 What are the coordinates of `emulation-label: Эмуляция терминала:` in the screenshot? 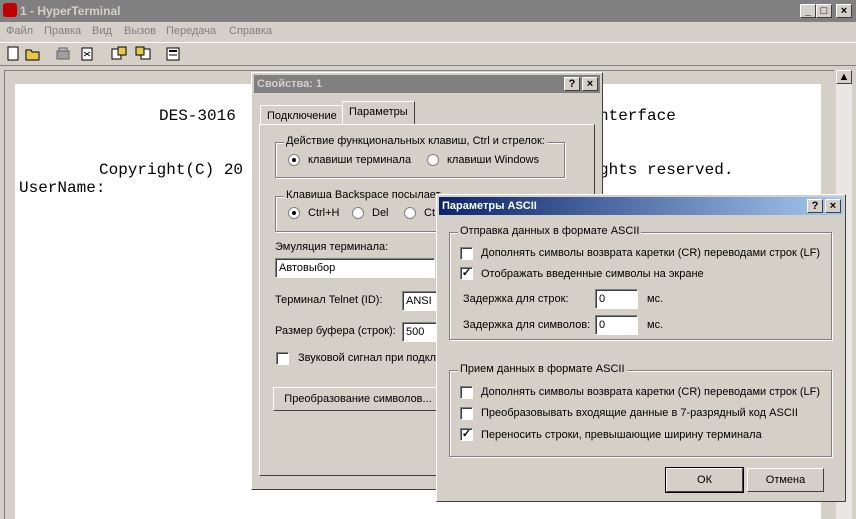 It's located at (332, 247).